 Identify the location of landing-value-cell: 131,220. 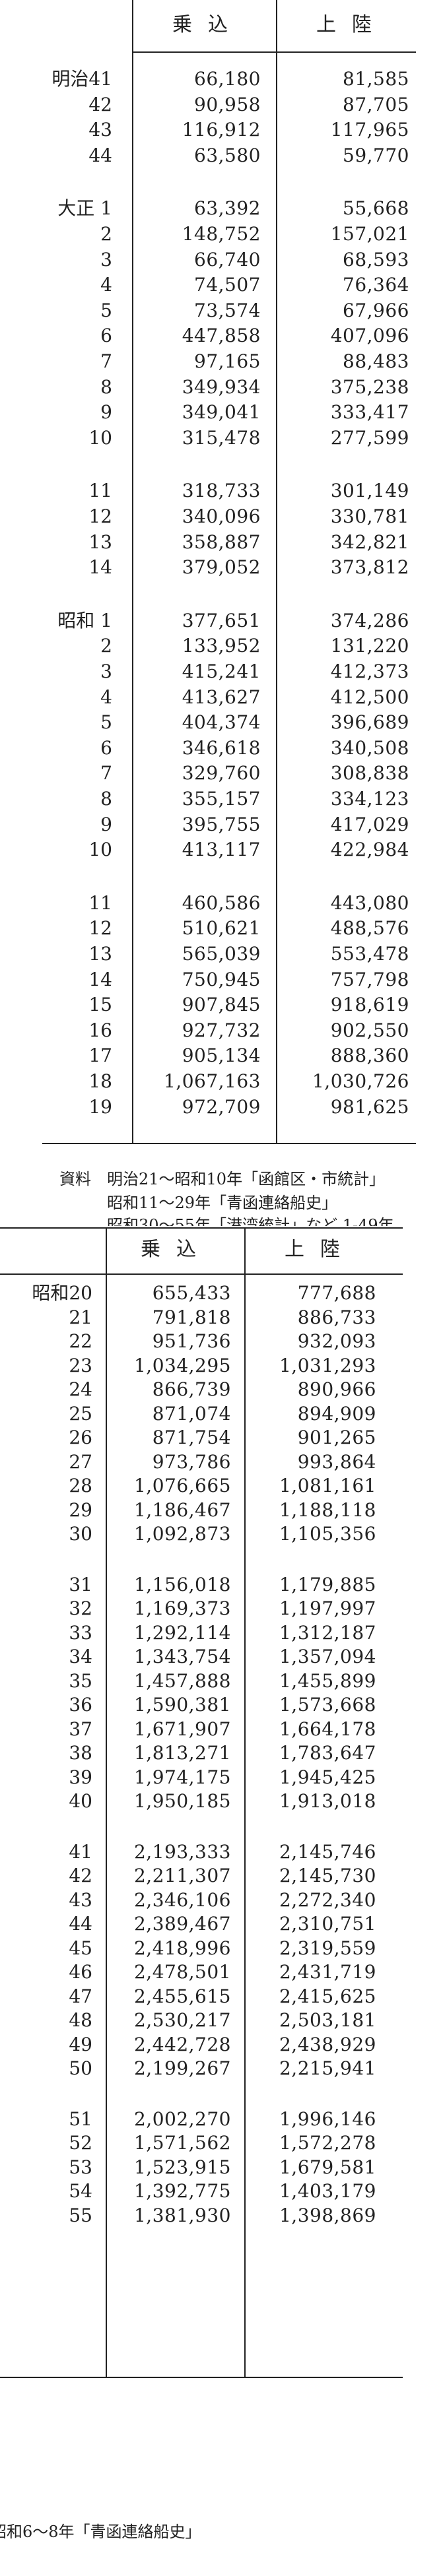
(369, 646).